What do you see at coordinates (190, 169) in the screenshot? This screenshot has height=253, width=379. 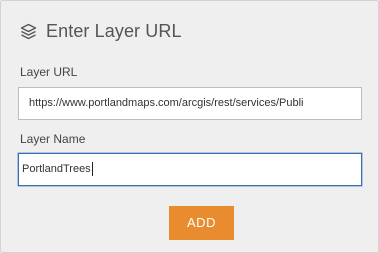 I see `layer-name-input: PortlandTrees` at bounding box center [190, 169].